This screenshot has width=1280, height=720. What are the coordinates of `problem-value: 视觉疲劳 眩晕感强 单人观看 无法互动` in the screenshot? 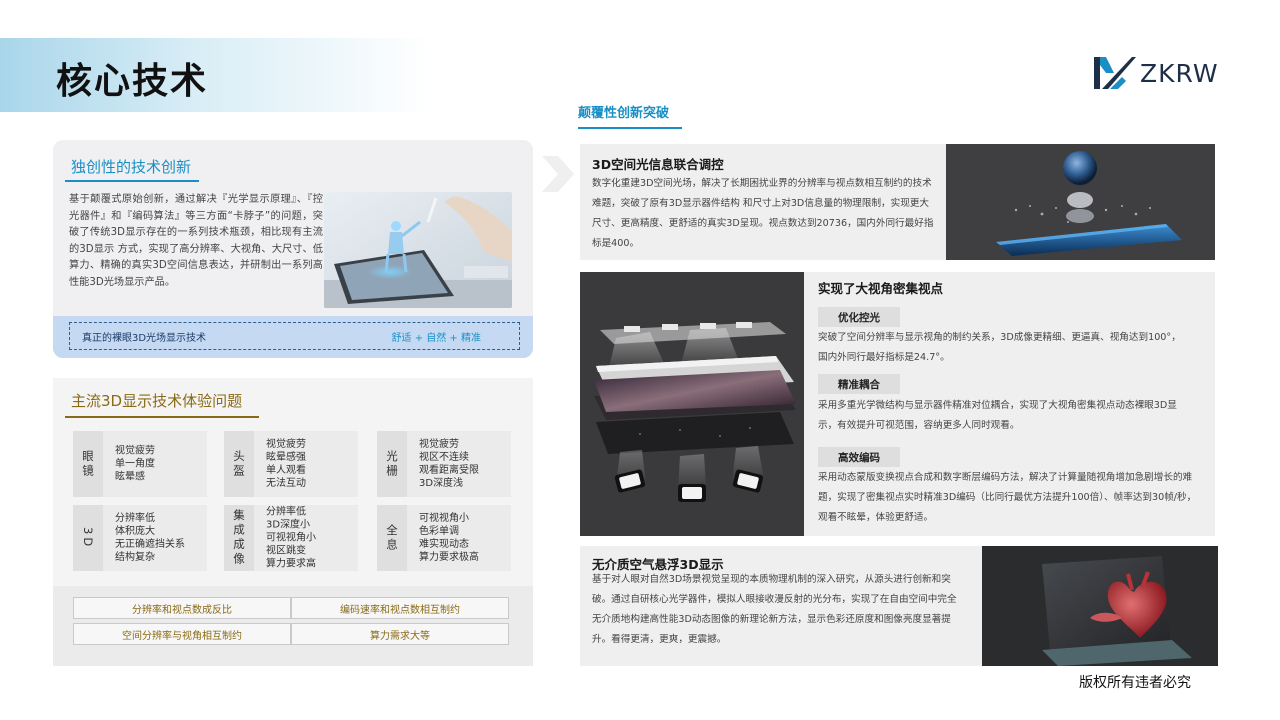 It's located at (286, 464).